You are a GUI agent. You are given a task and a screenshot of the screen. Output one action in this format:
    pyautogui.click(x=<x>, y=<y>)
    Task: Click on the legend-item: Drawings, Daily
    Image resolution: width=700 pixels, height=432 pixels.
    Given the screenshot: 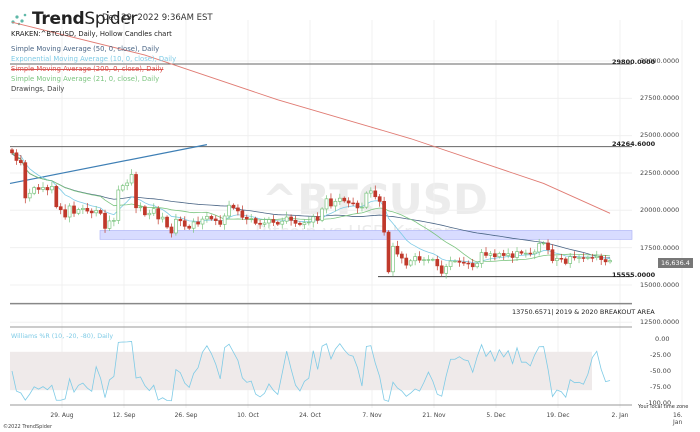 What is the action you would take?
    pyautogui.click(x=37, y=89)
    